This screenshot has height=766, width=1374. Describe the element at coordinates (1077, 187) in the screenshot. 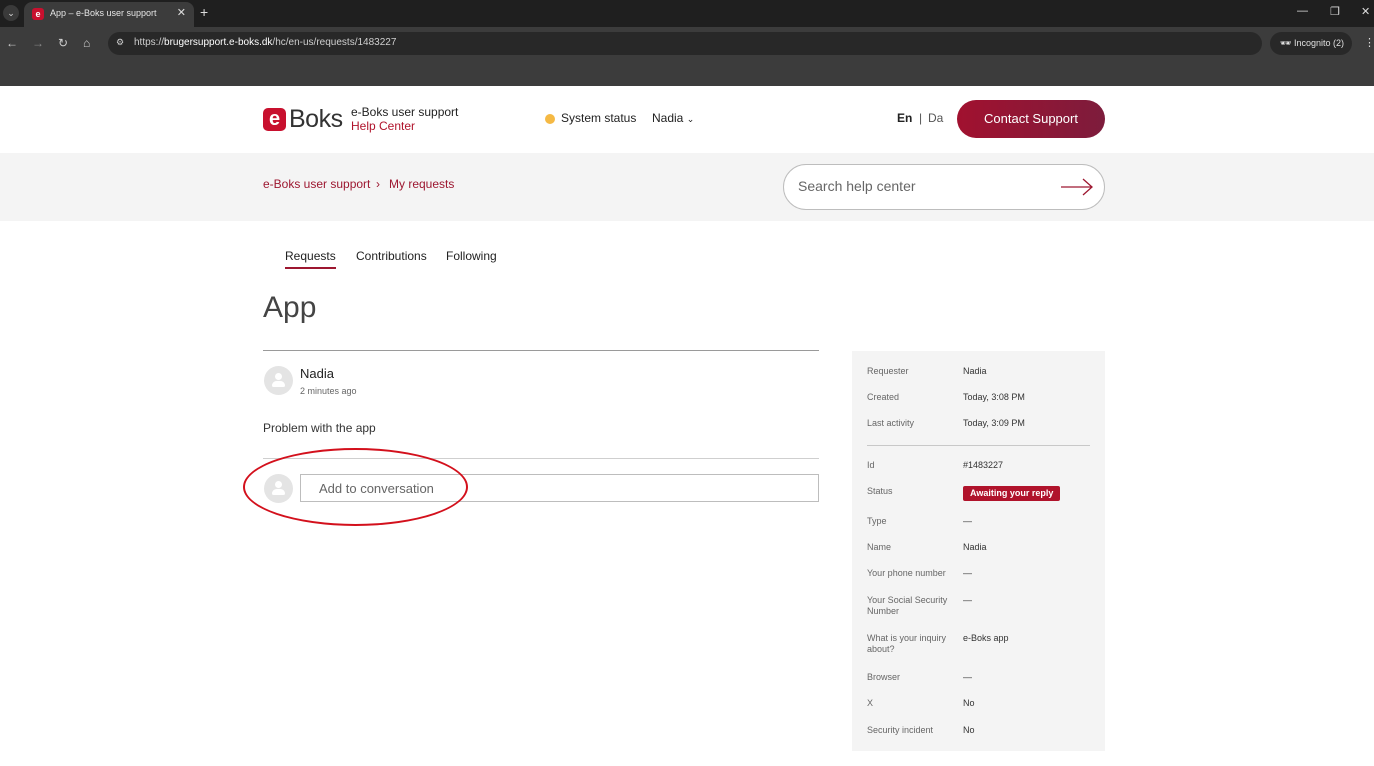

I see `arrow-right-icon` at that location.